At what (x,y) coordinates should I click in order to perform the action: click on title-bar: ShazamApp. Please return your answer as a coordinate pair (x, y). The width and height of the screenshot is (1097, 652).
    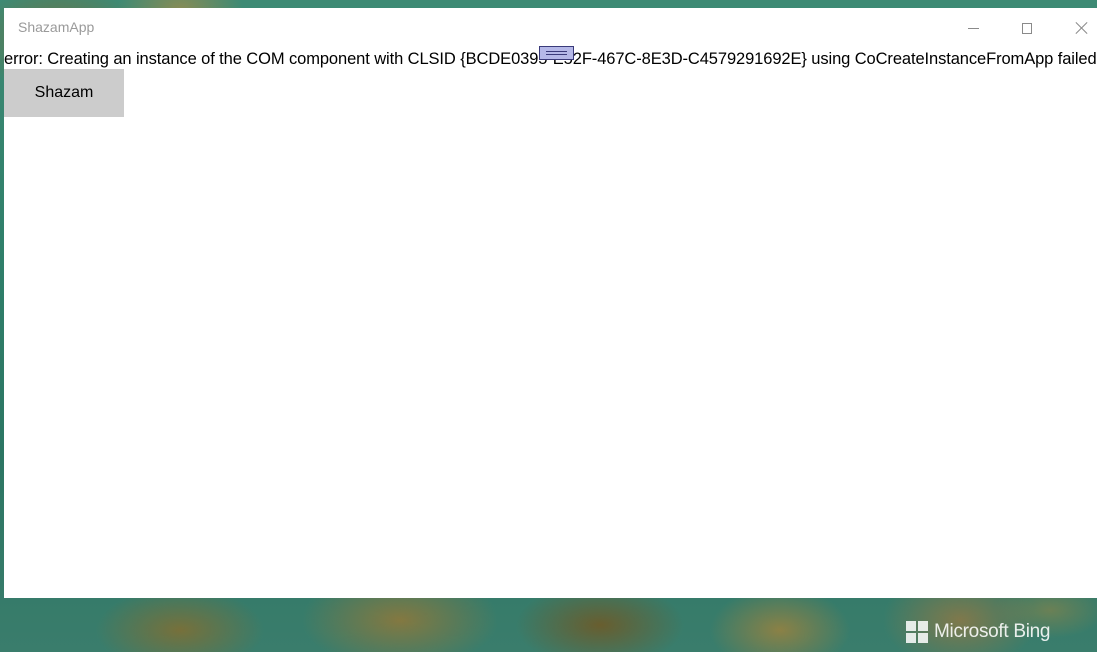
    Looking at the image, I should click on (550, 28).